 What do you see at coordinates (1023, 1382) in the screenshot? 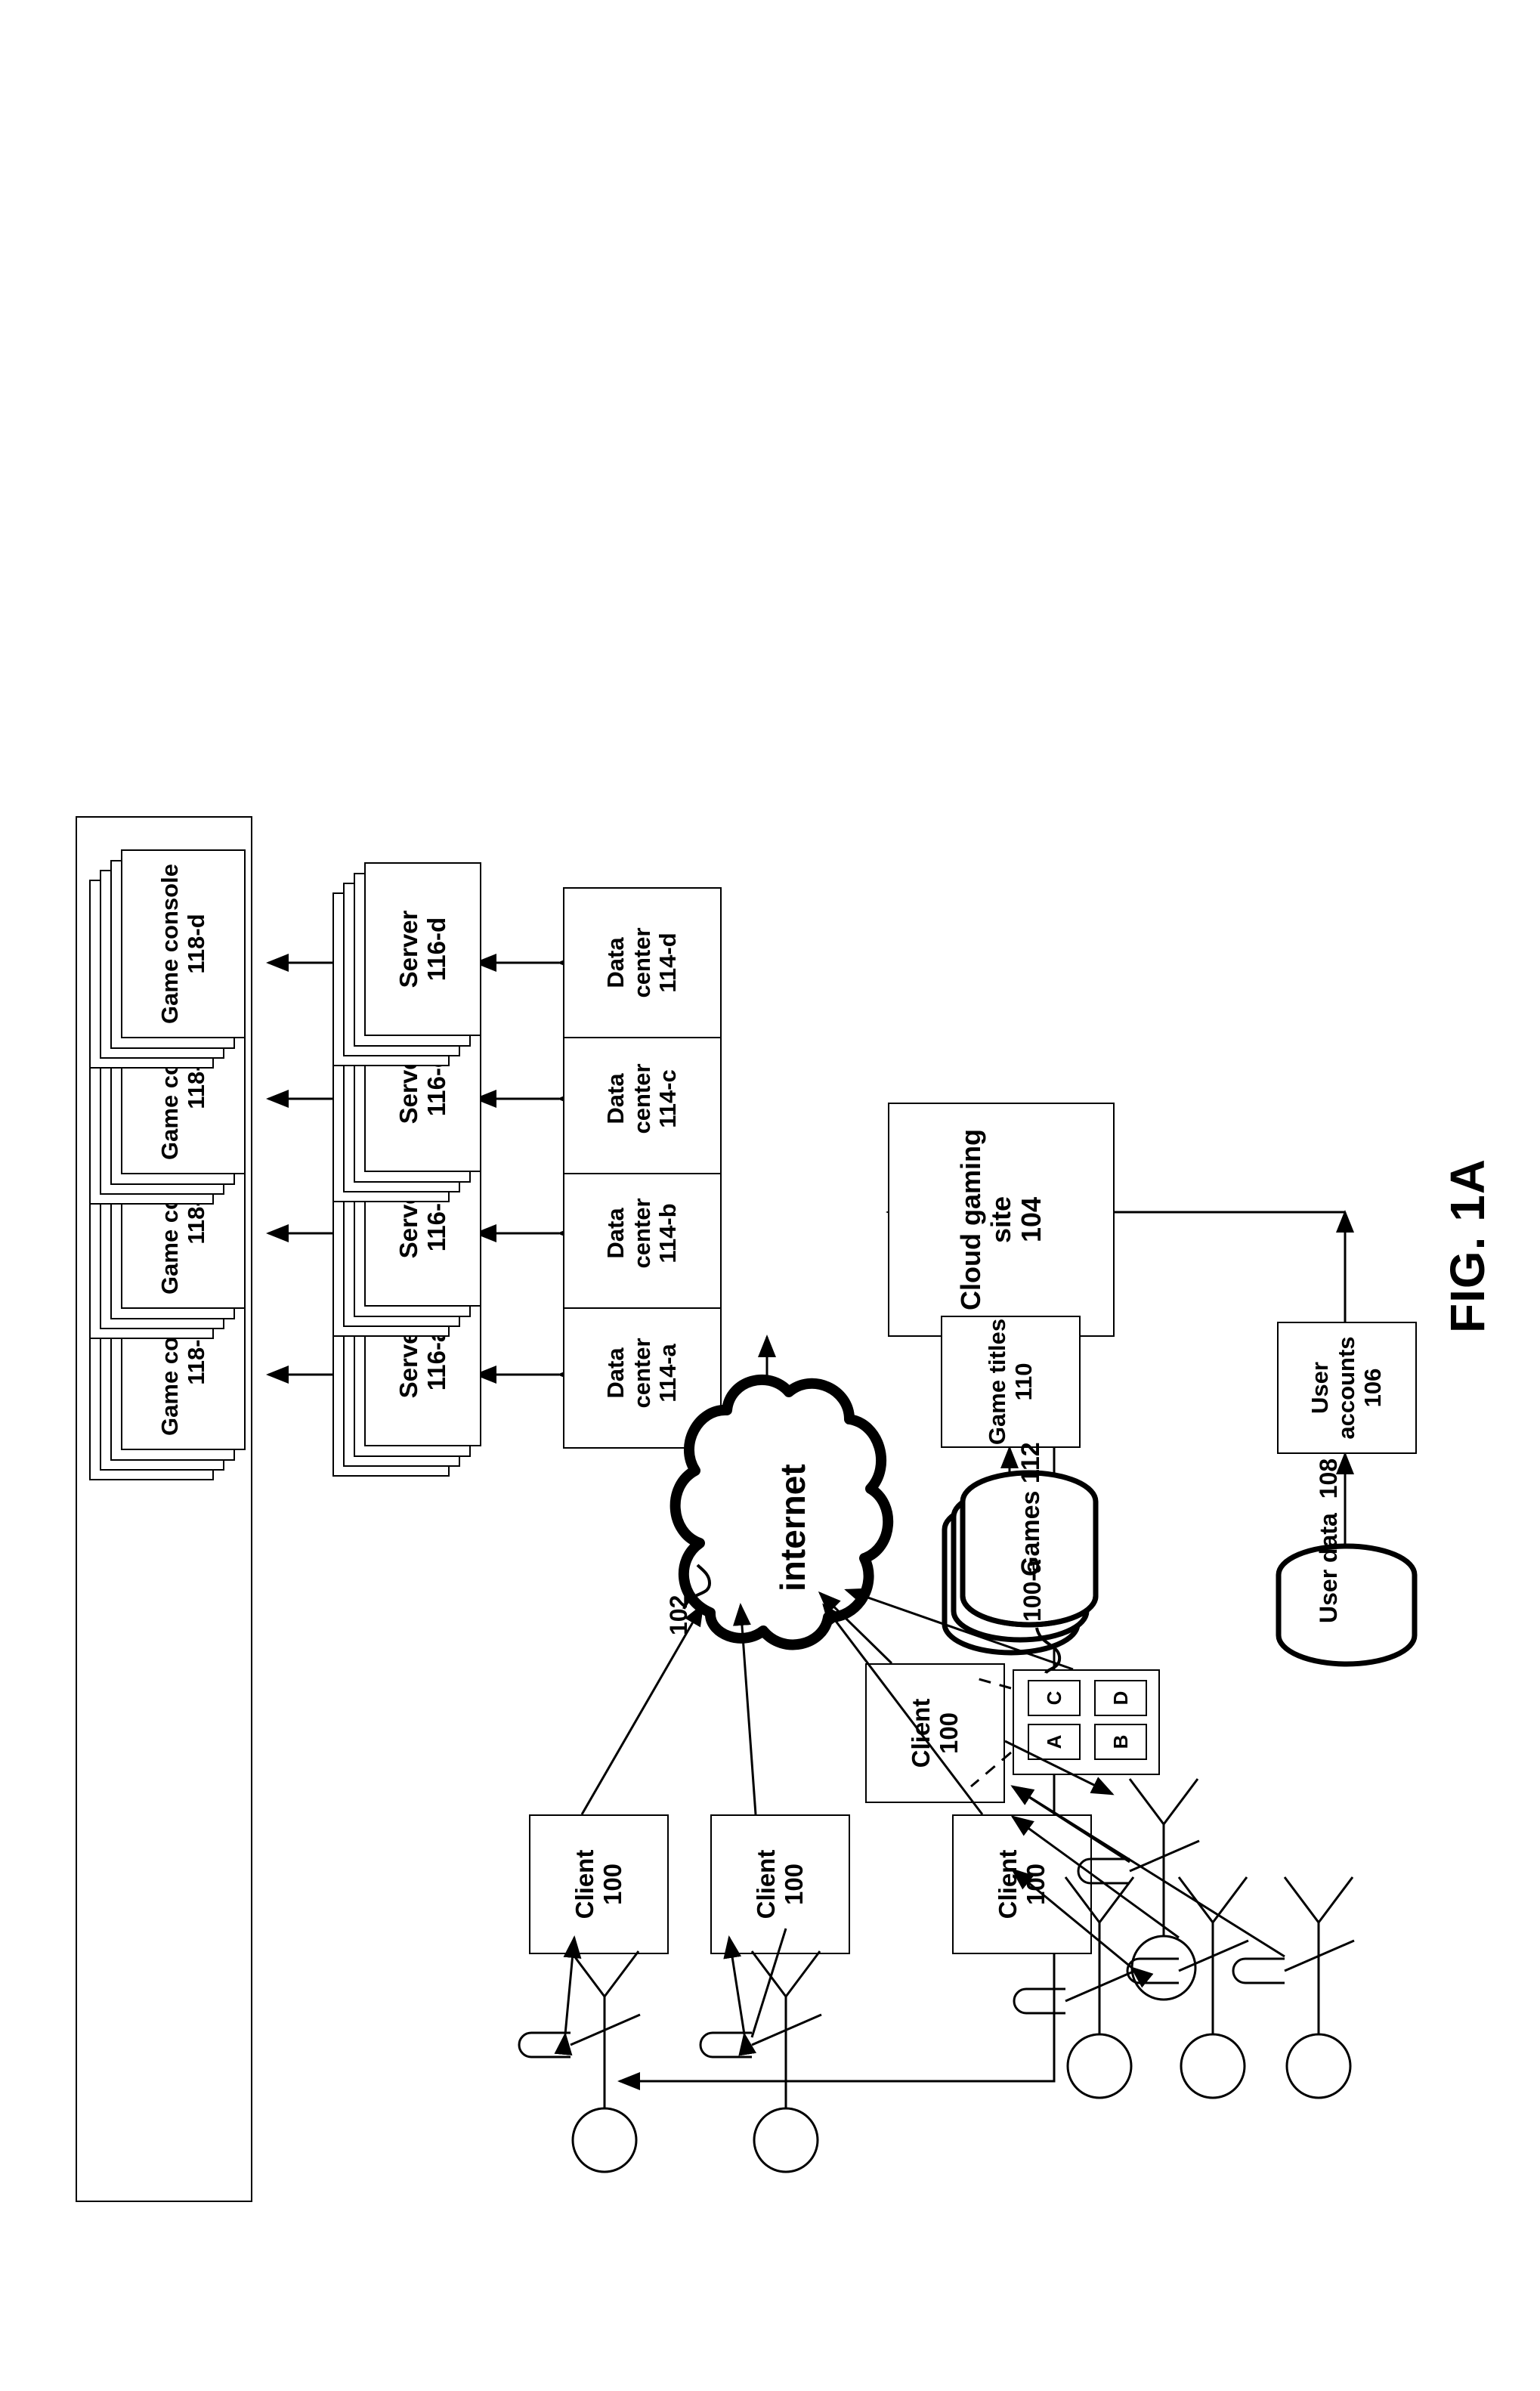
I see `game-titles-ref: 110` at bounding box center [1023, 1382].